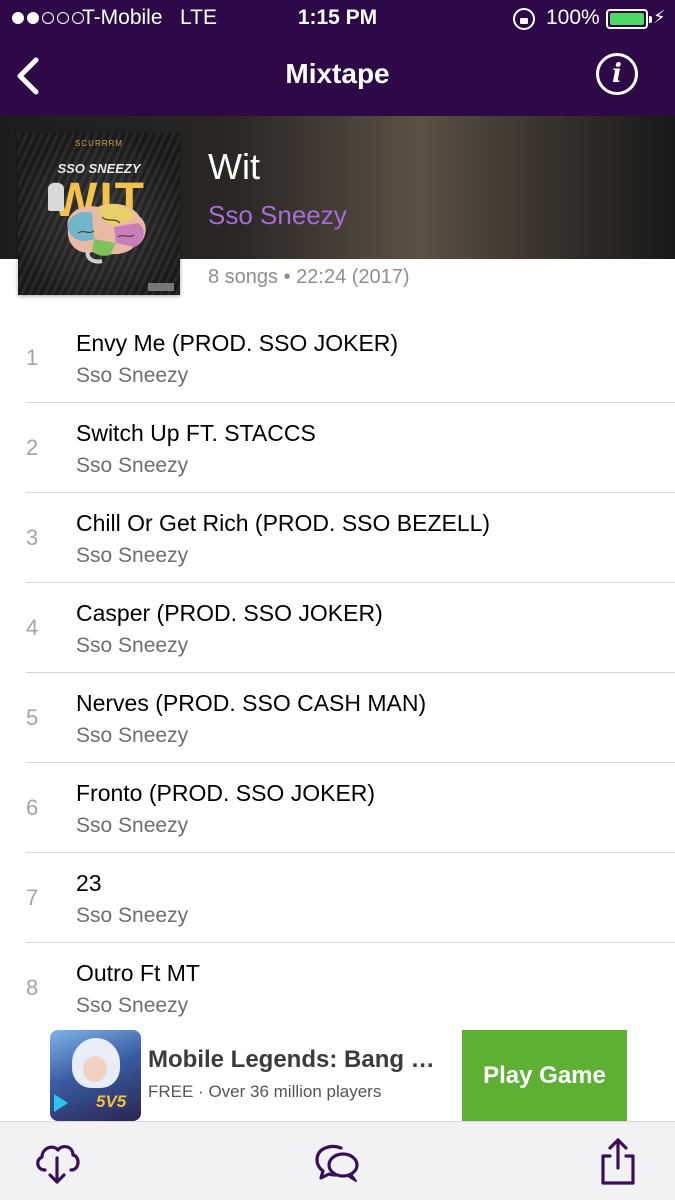 The width and height of the screenshot is (675, 1200). I want to click on icon-character-face, so click(95, 1069).